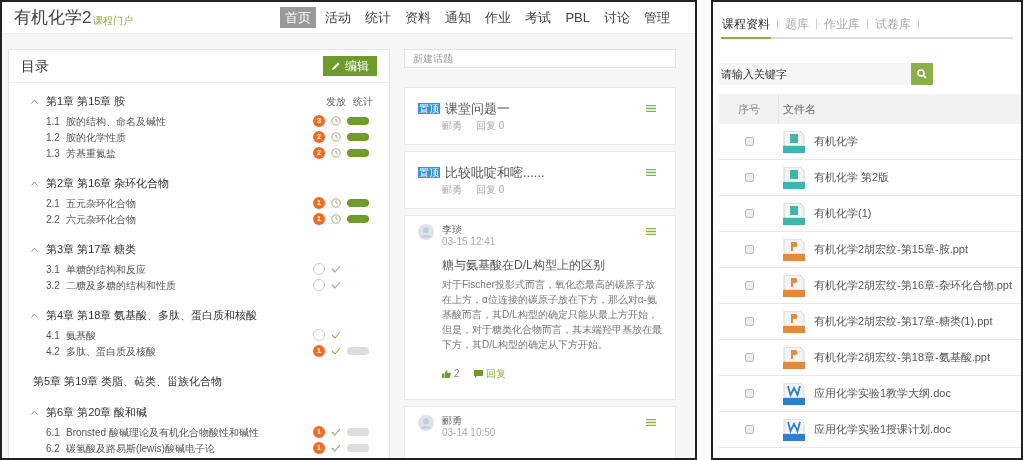 The width and height of the screenshot is (1024, 460). Describe the element at coordinates (540, 58) in the screenshot. I see `new-topic-field: 新建话题` at that location.